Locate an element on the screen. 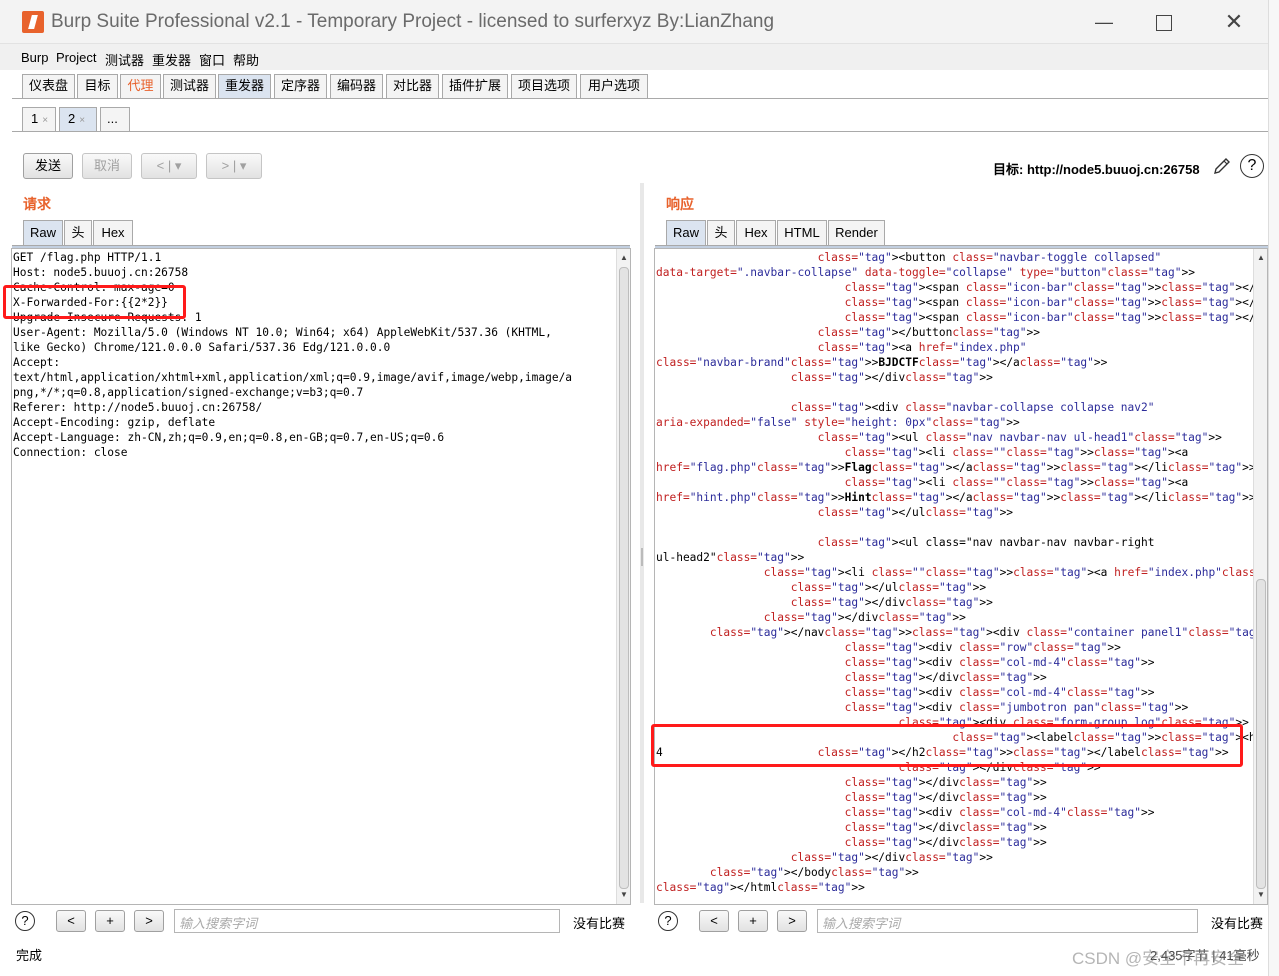 This screenshot has width=1279, height=976. splitter-grip is located at coordinates (642, 557).